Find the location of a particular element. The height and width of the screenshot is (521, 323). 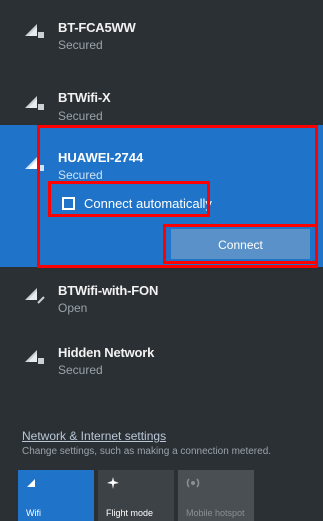

connect-automatically-checkbox is located at coordinates (68, 203).